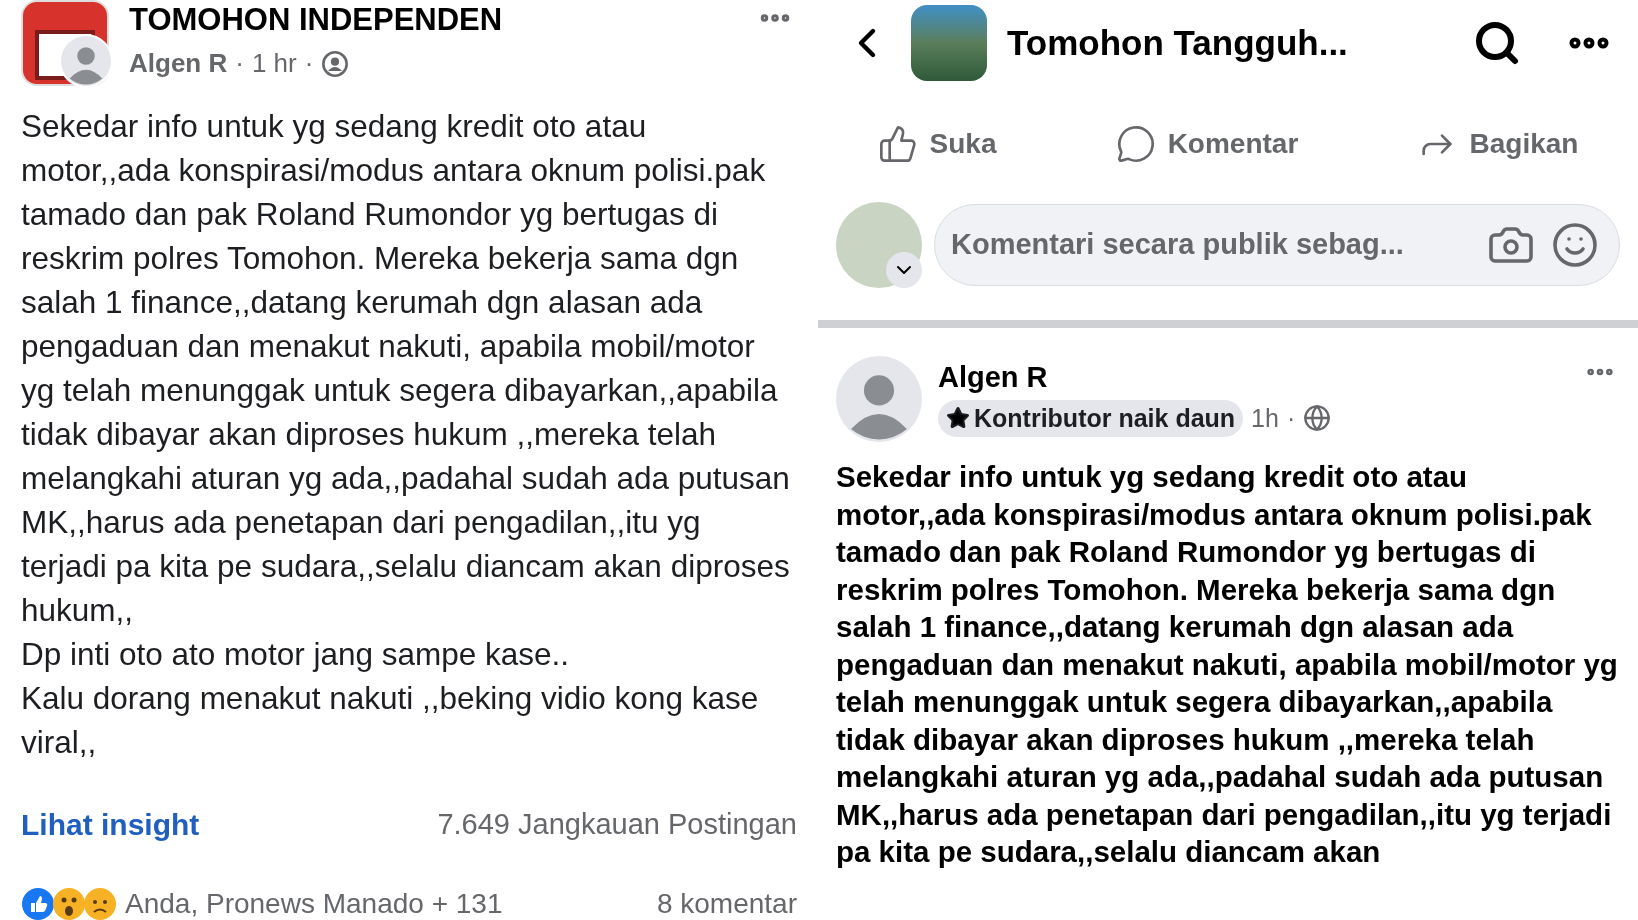 This screenshot has height=920, width=1638. I want to click on contributor-badge: Kontributor naik daun, so click(1091, 418).